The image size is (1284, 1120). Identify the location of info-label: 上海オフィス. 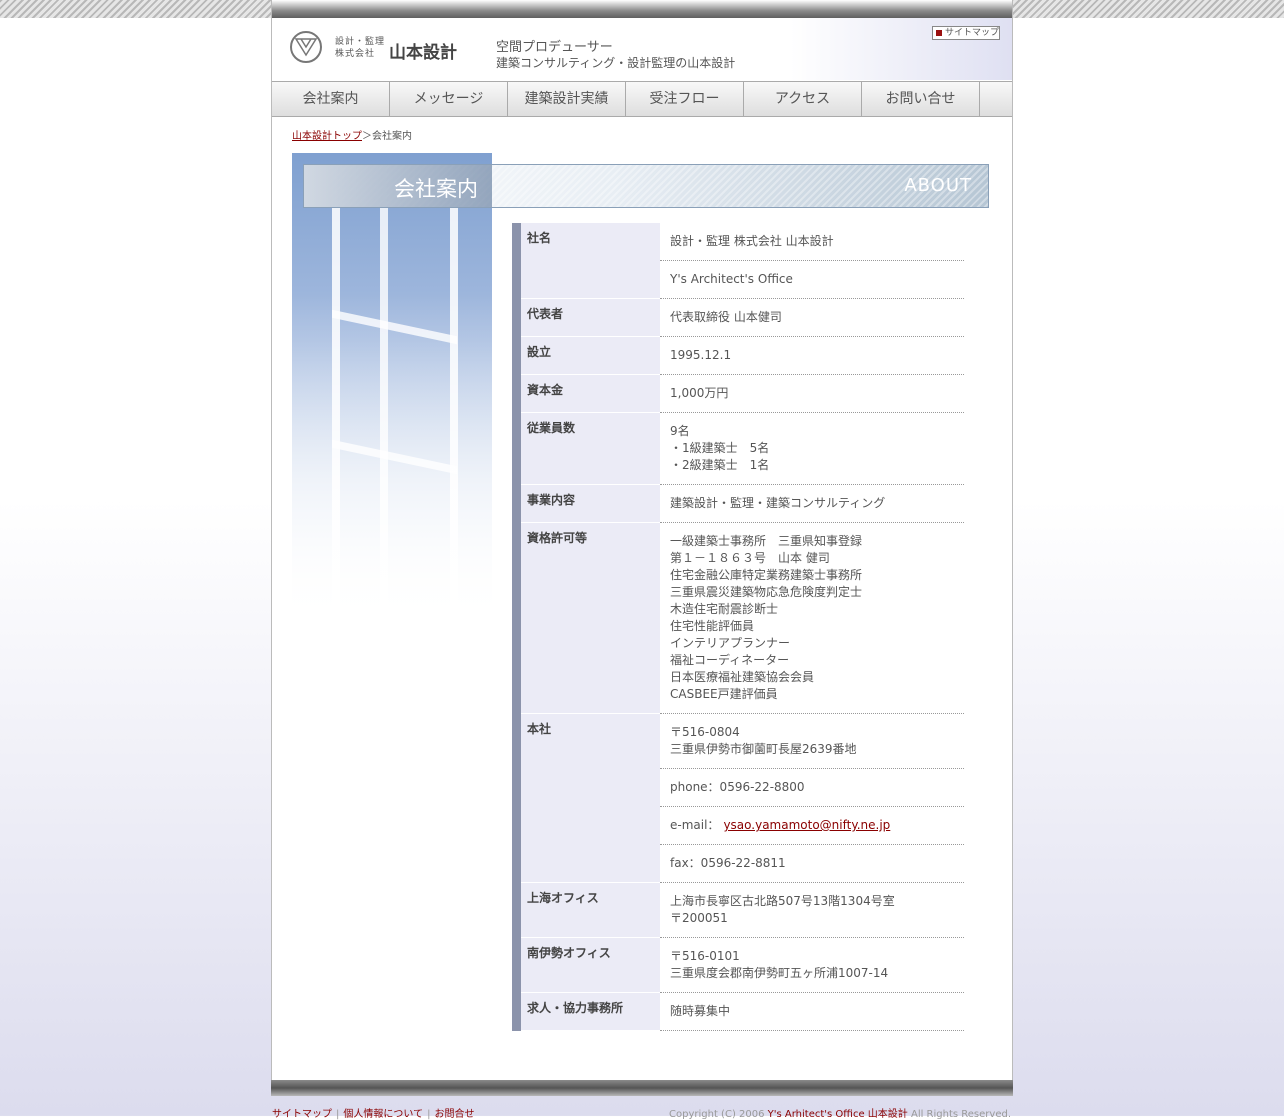
(590, 910).